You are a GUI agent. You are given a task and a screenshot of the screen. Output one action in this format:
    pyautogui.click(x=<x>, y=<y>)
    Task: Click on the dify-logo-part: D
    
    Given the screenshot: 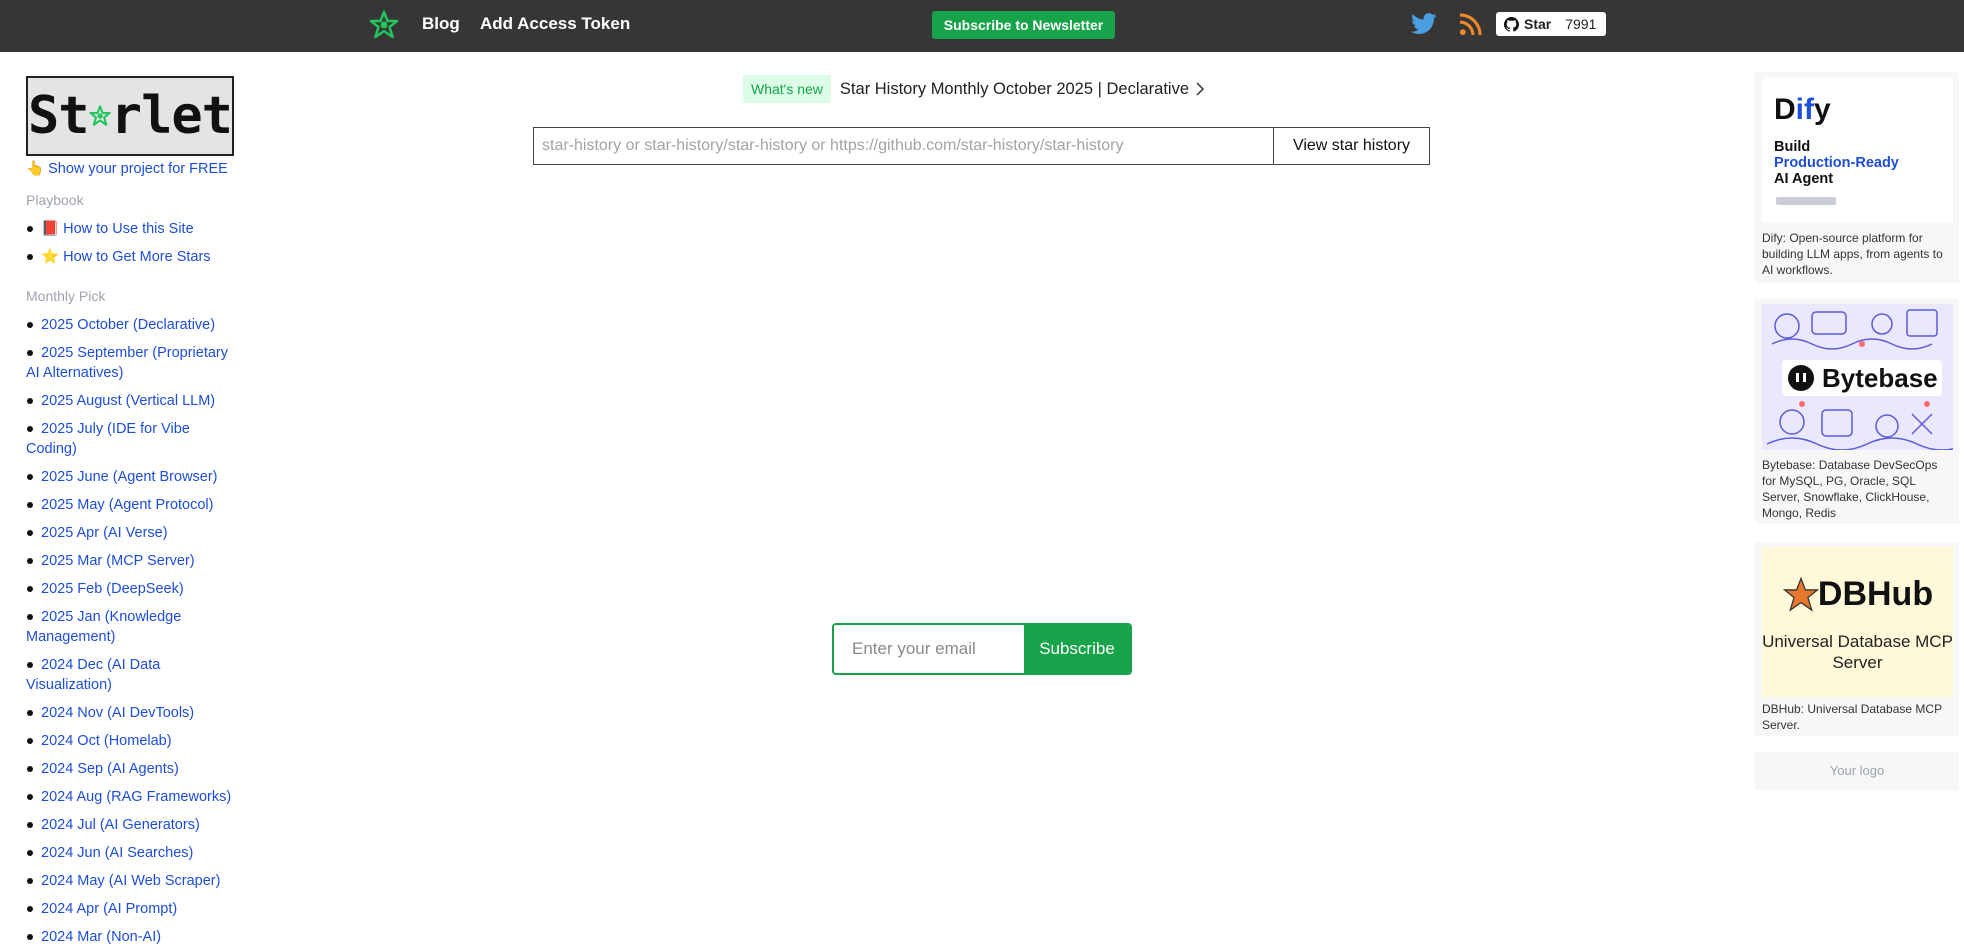 What is the action you would take?
    pyautogui.click(x=1785, y=109)
    